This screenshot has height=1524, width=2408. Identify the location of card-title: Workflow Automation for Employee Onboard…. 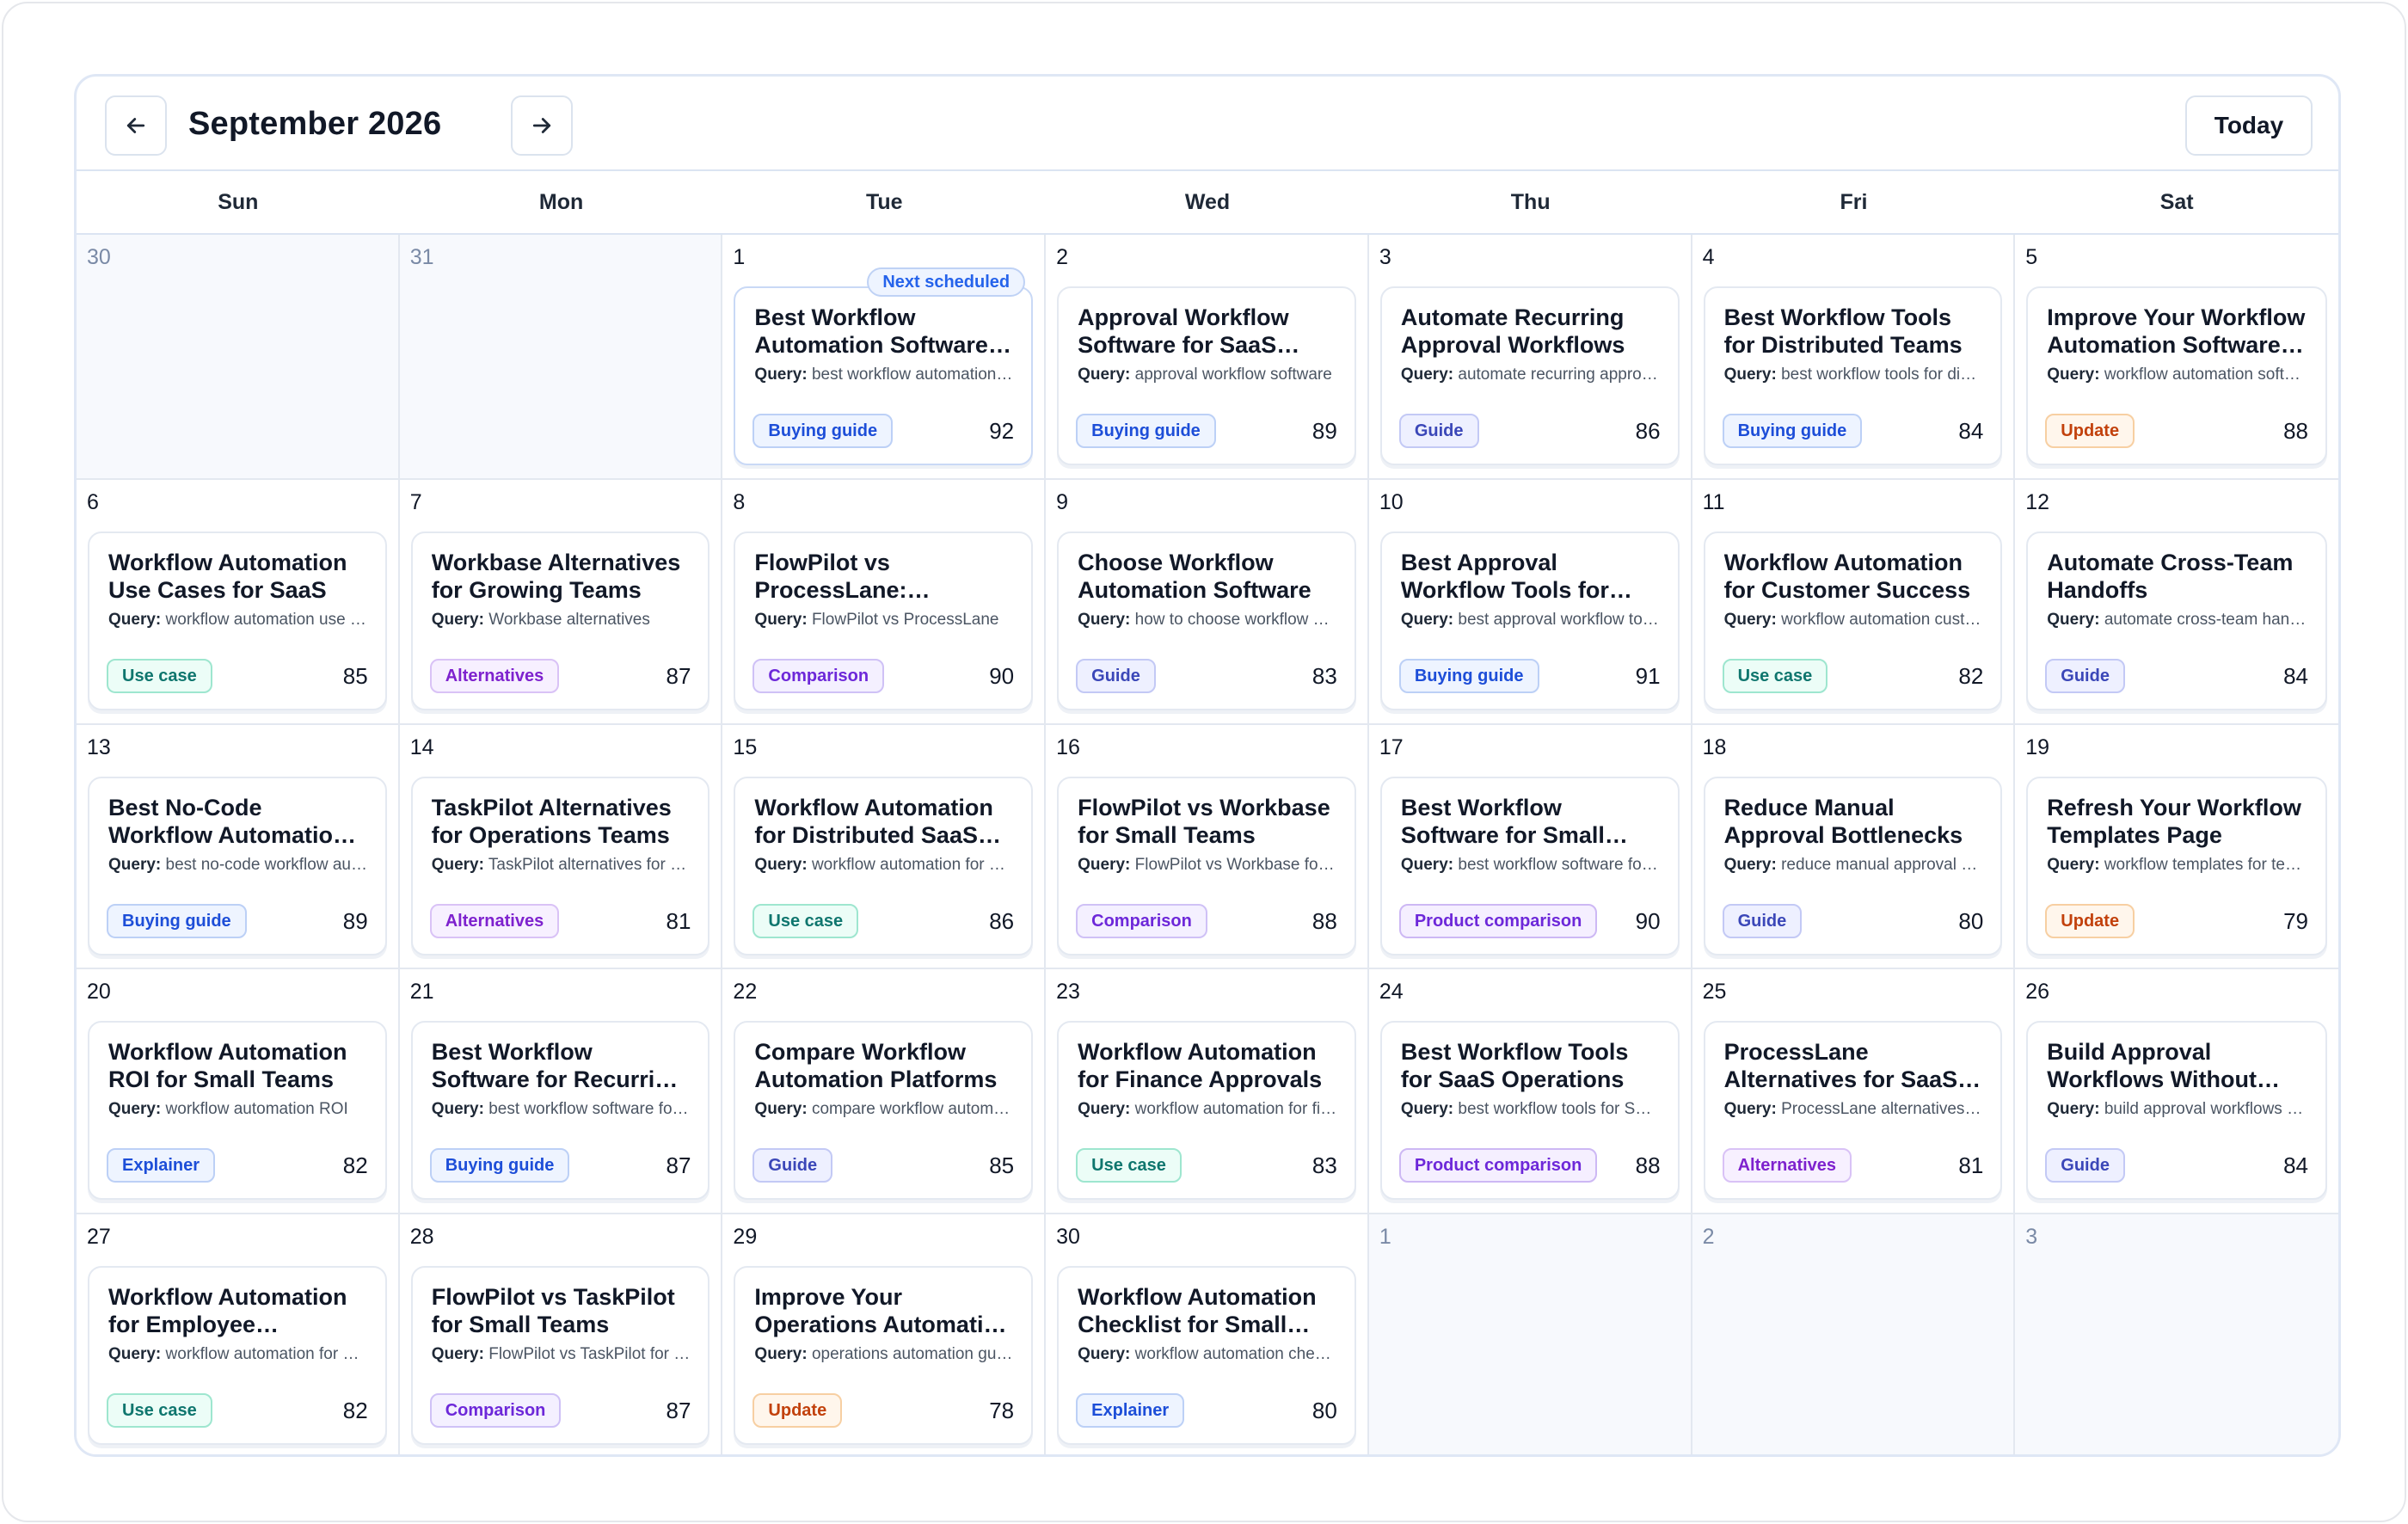
(227, 1311).